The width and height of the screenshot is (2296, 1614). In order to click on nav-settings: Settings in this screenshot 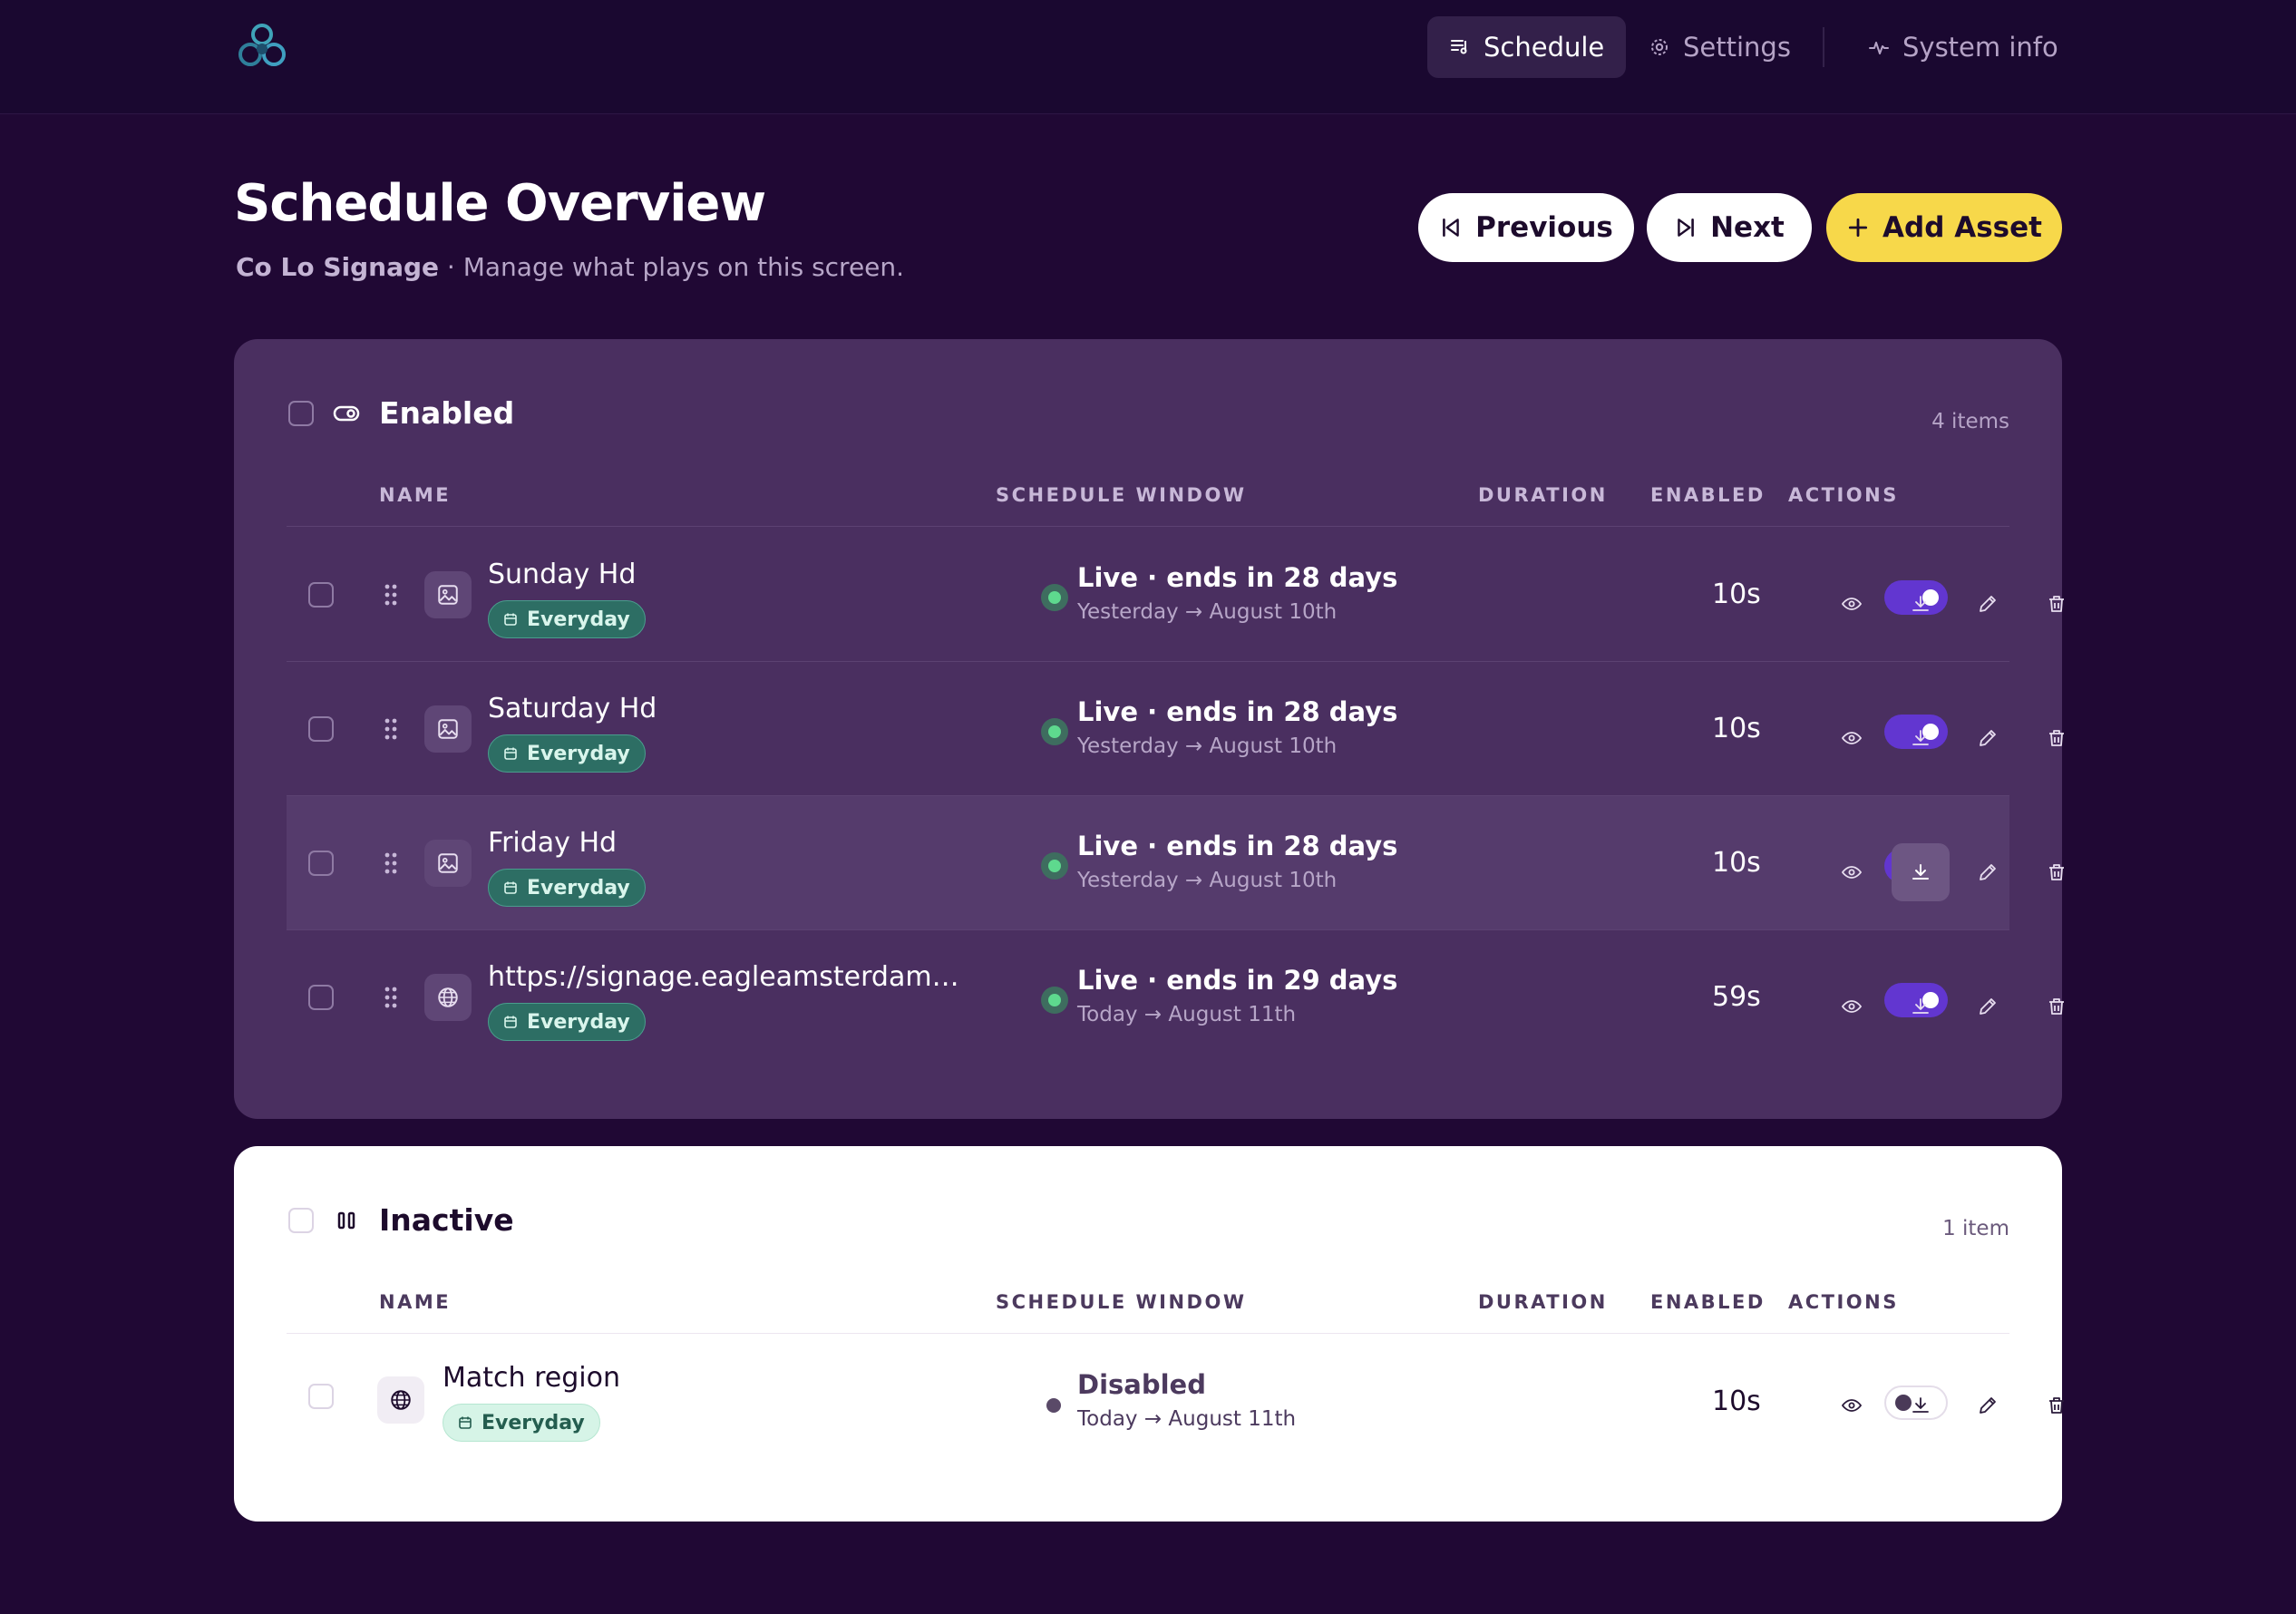, I will do `click(1720, 47)`.